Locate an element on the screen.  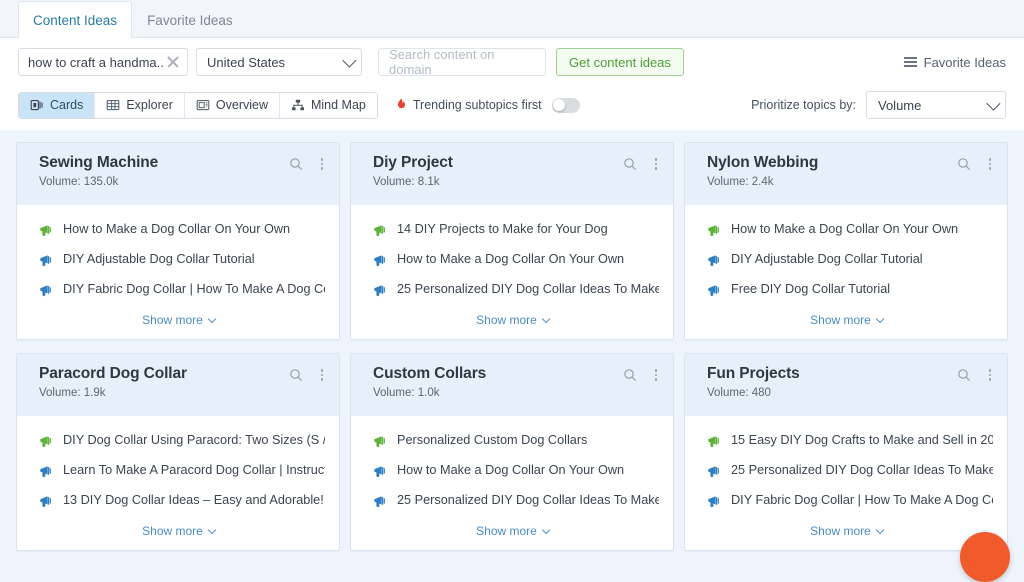
view-mode-label: Overview is located at coordinates (241, 105).